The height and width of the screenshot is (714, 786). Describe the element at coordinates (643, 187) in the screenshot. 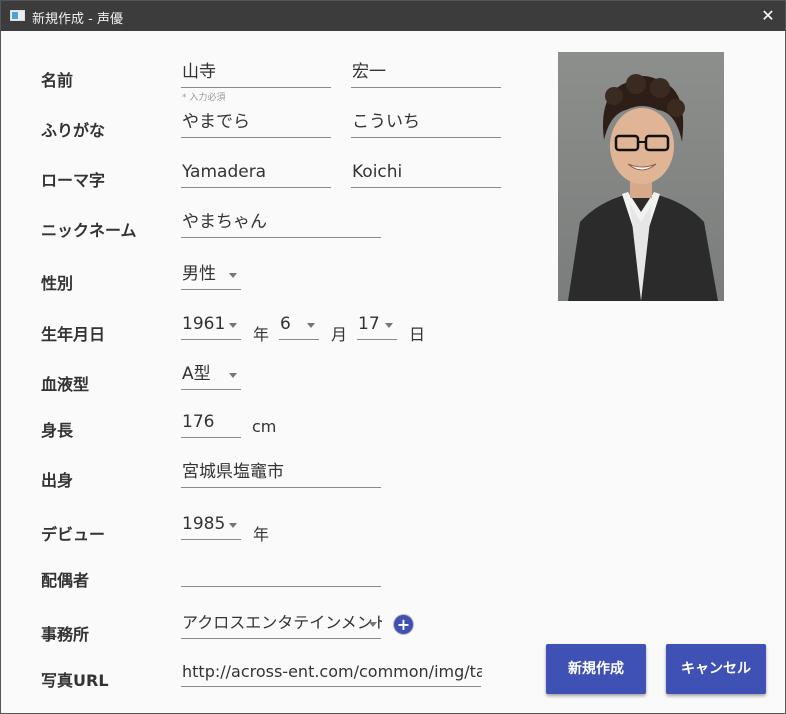

I see `portrait-illustration` at that location.